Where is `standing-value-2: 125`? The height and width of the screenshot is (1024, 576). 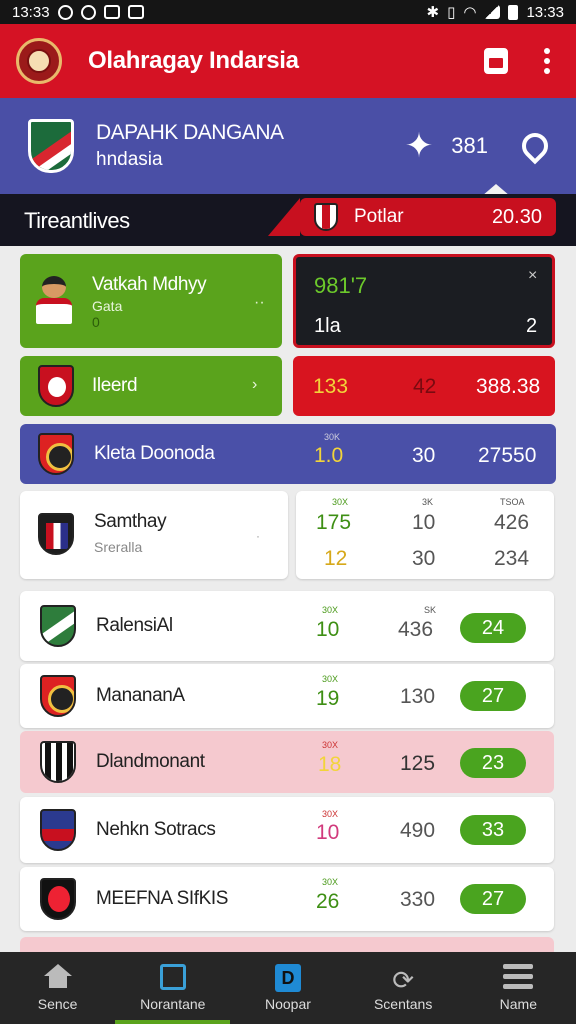 standing-value-2: 125 is located at coordinates (418, 763).